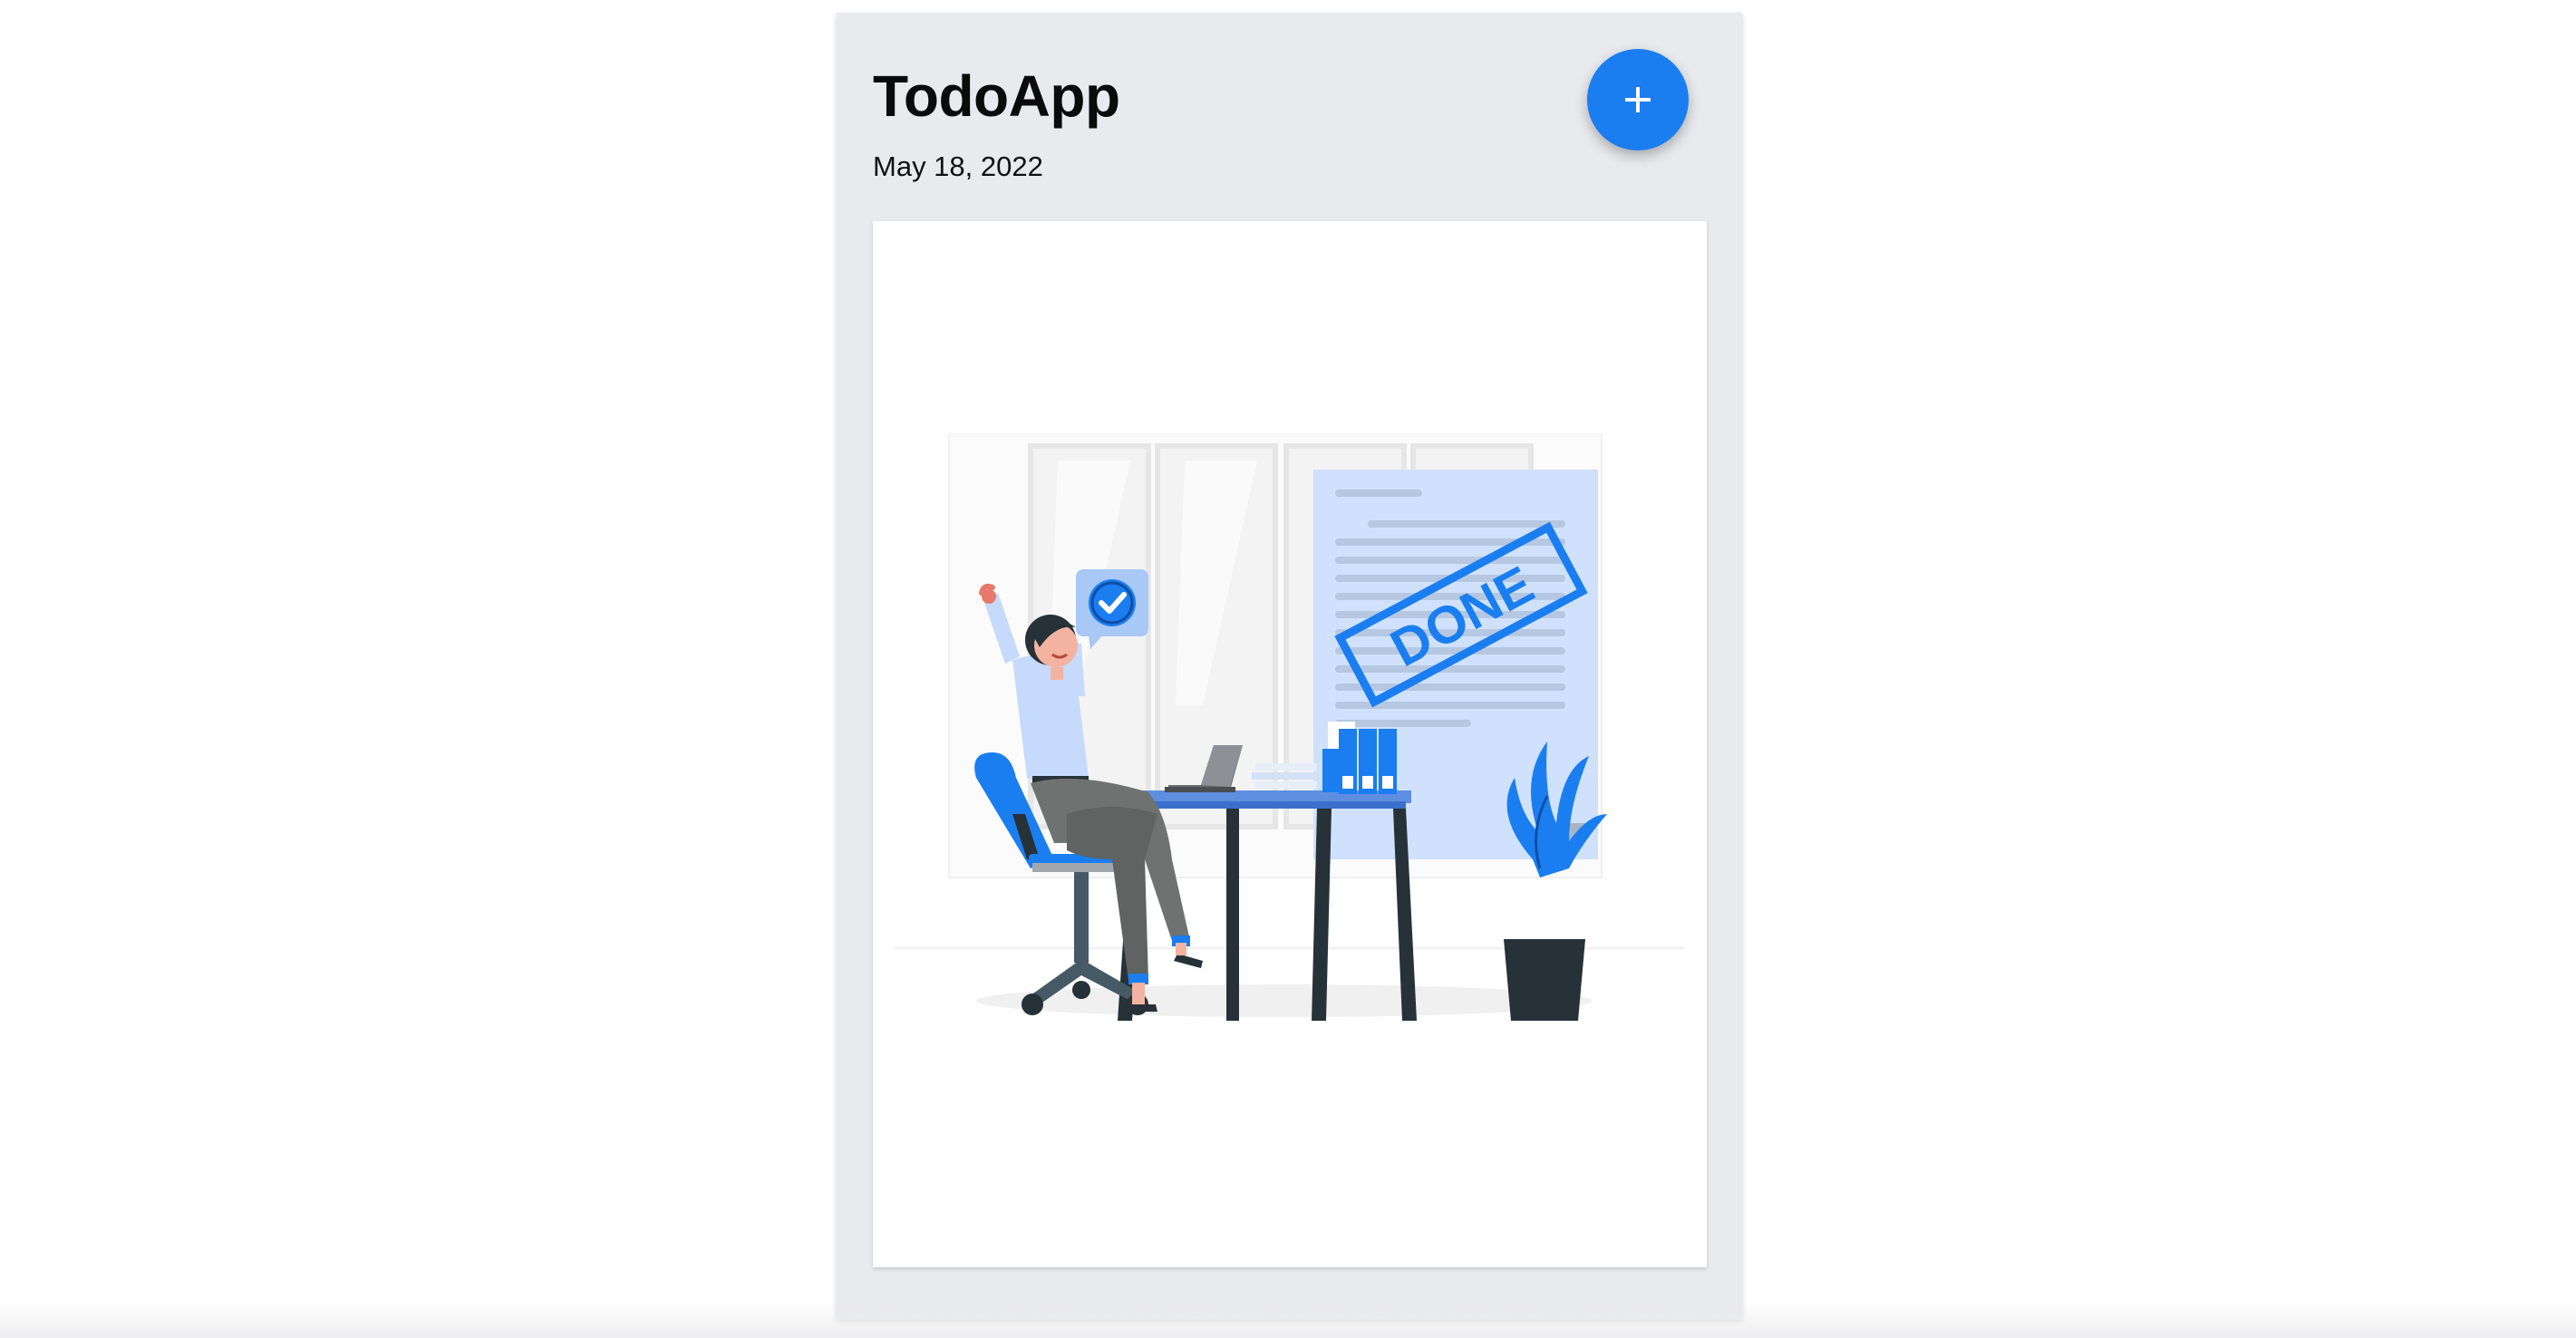  What do you see at coordinates (958, 166) in the screenshot?
I see `current-date: May 18, 2022` at bounding box center [958, 166].